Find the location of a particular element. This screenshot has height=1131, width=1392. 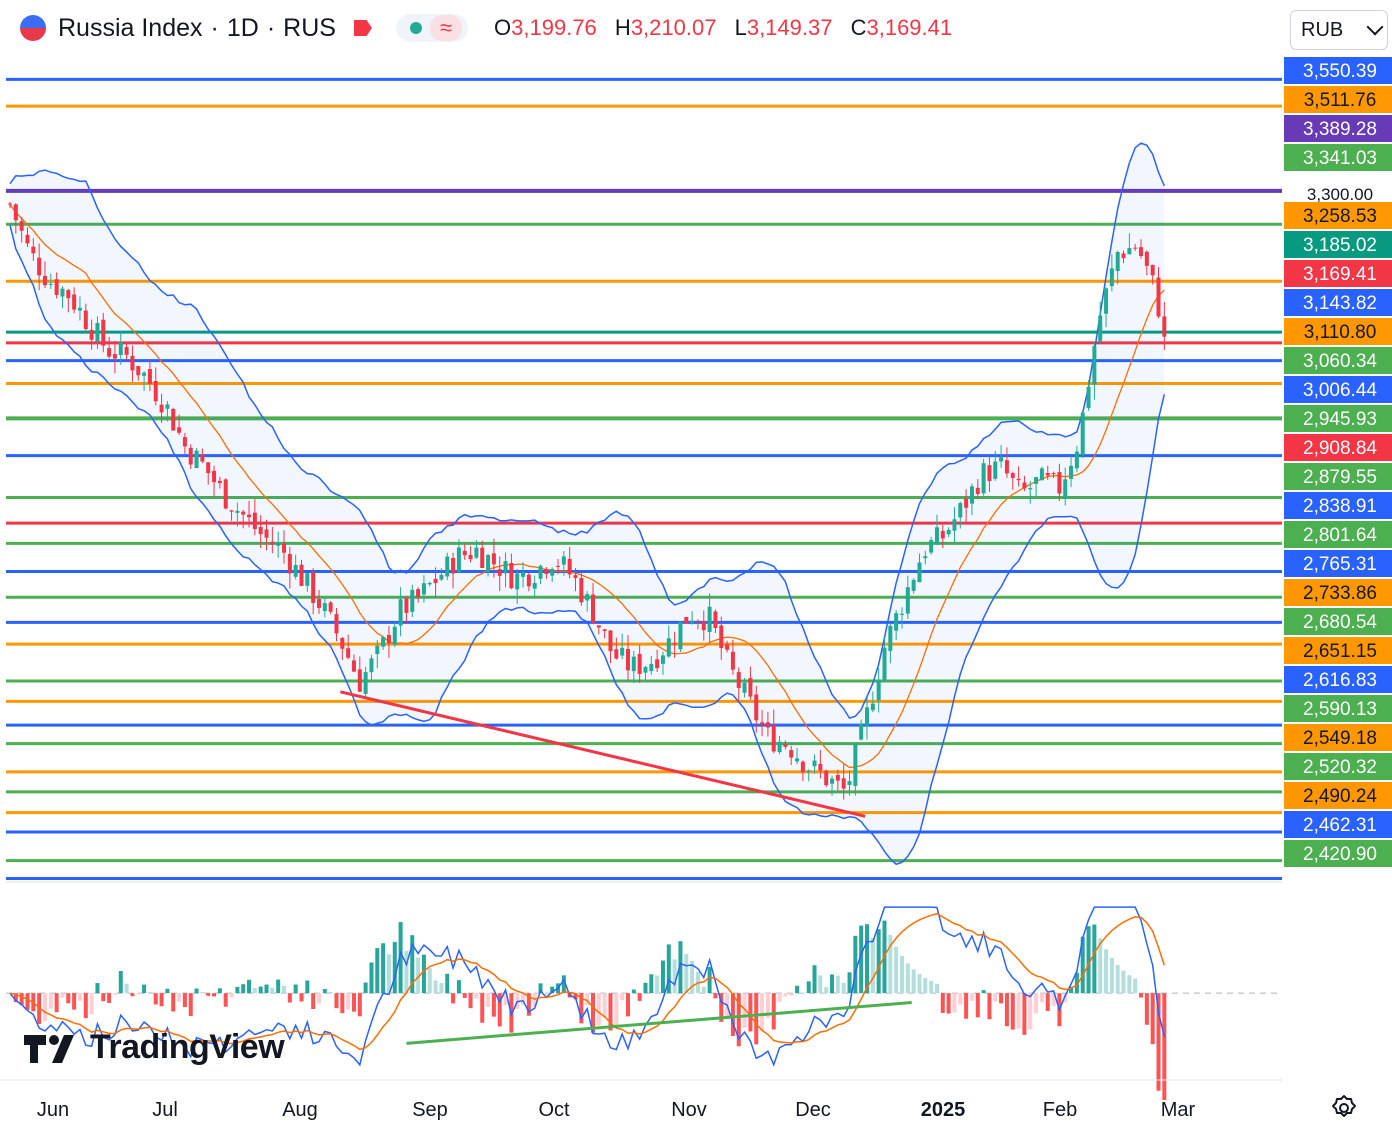

exchange: RUS is located at coordinates (309, 27).